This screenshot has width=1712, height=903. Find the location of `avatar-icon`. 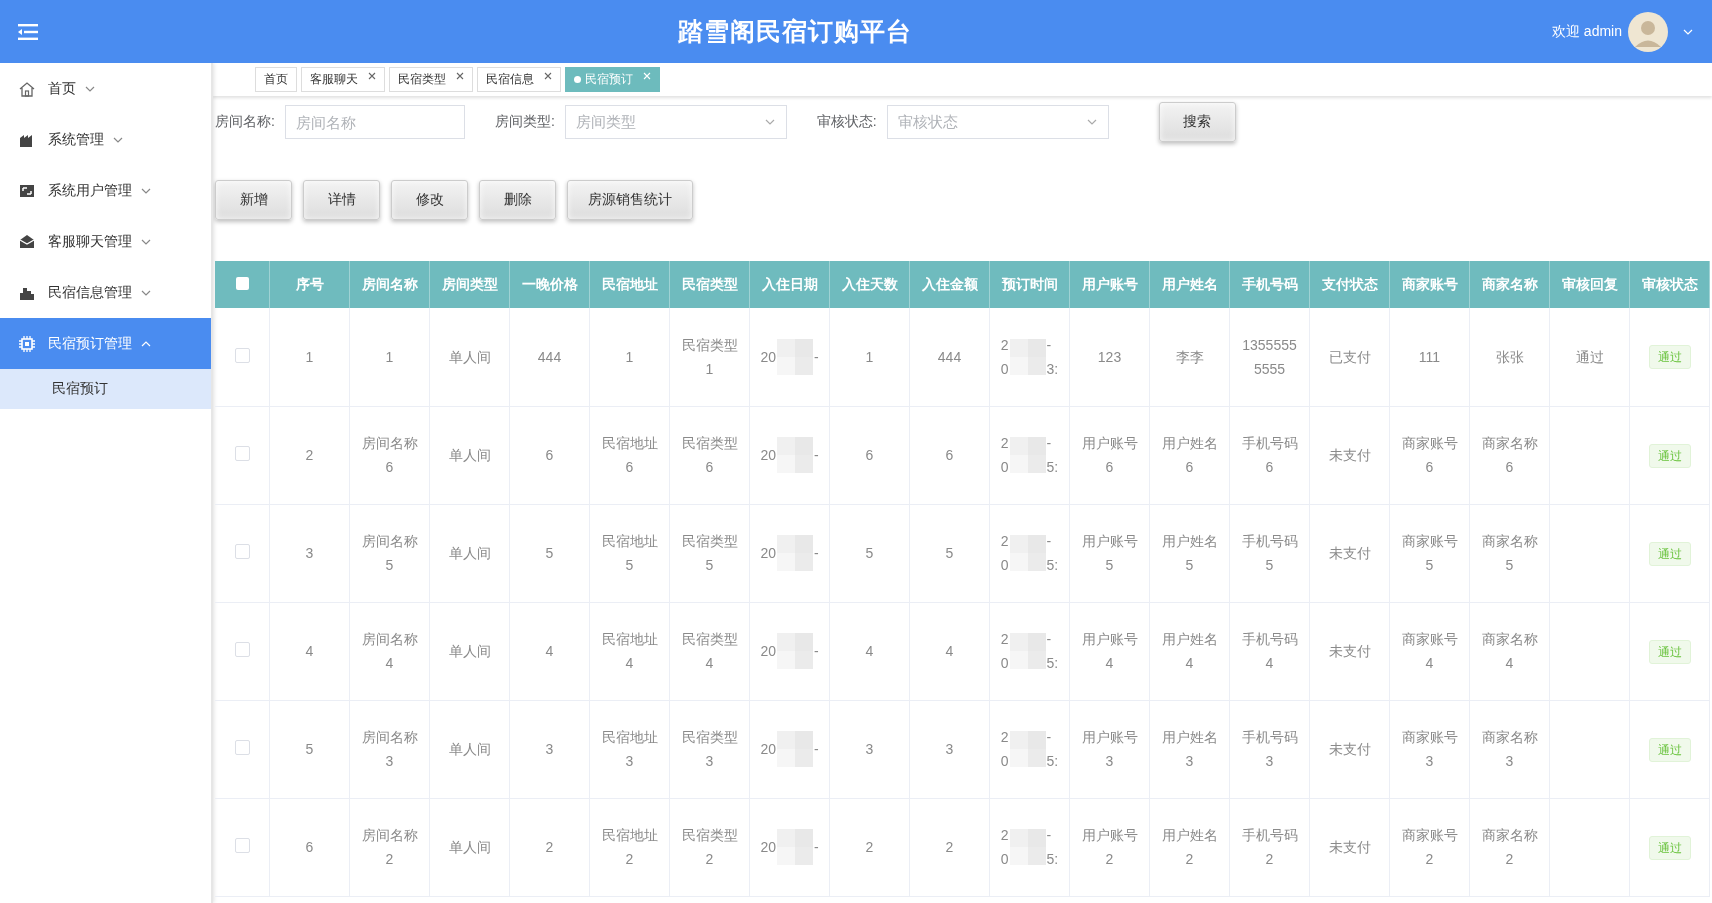

avatar-icon is located at coordinates (1648, 31).